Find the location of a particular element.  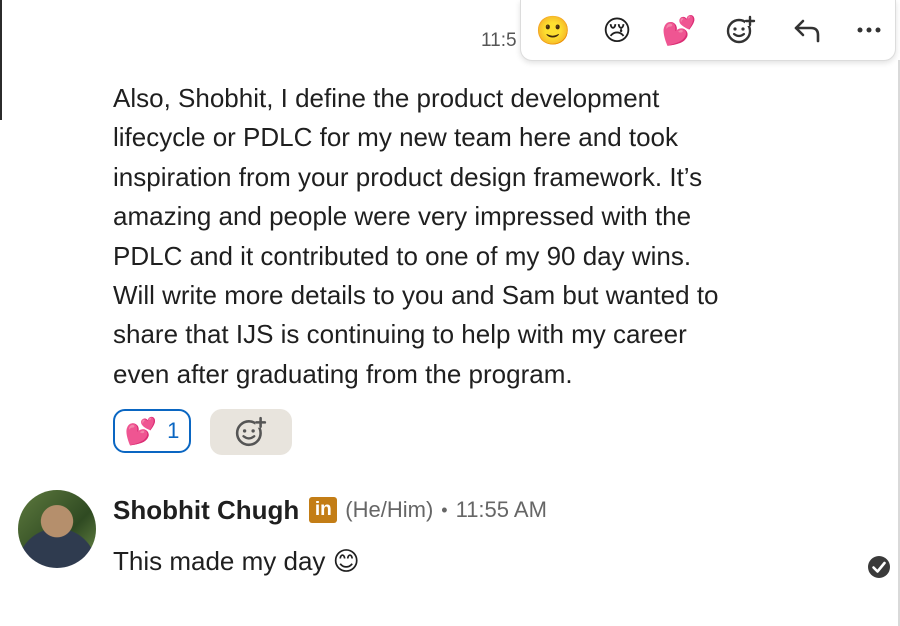

reaction-chip: 💕 1 is located at coordinates (152, 431).